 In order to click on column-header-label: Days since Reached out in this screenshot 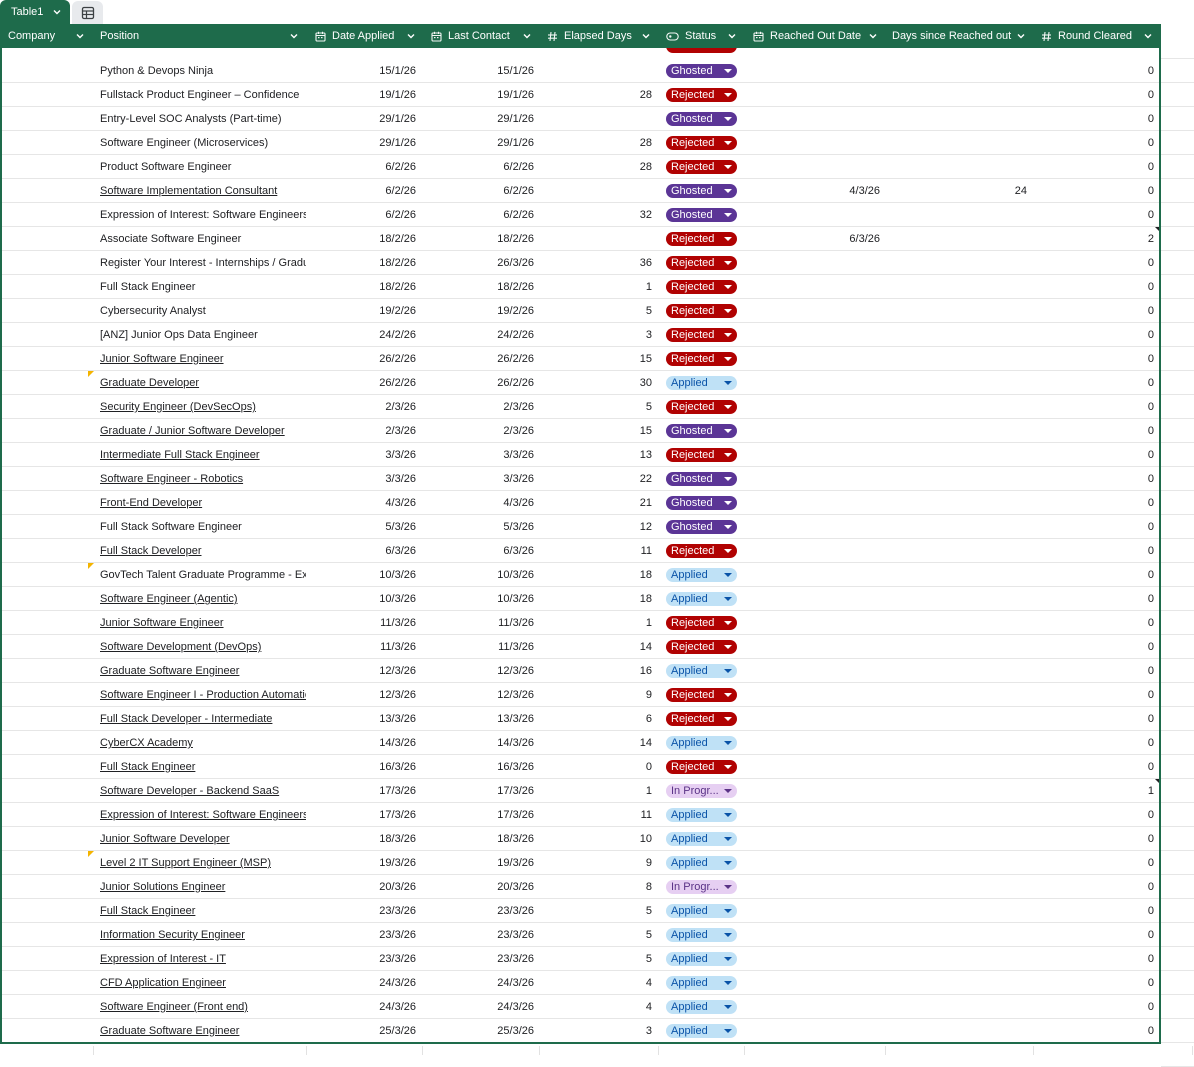, I will do `click(952, 36)`.